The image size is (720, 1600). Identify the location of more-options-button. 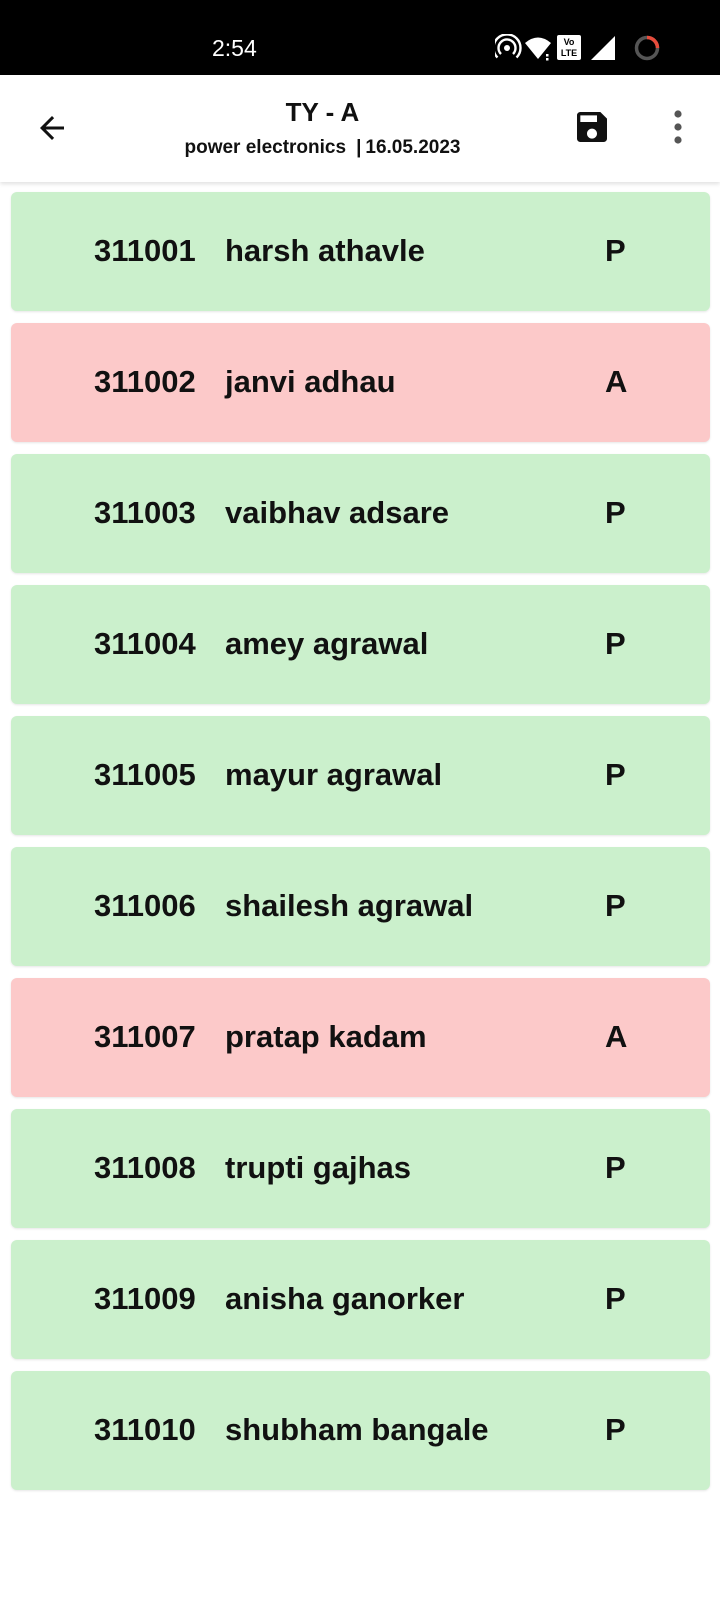
(678, 127).